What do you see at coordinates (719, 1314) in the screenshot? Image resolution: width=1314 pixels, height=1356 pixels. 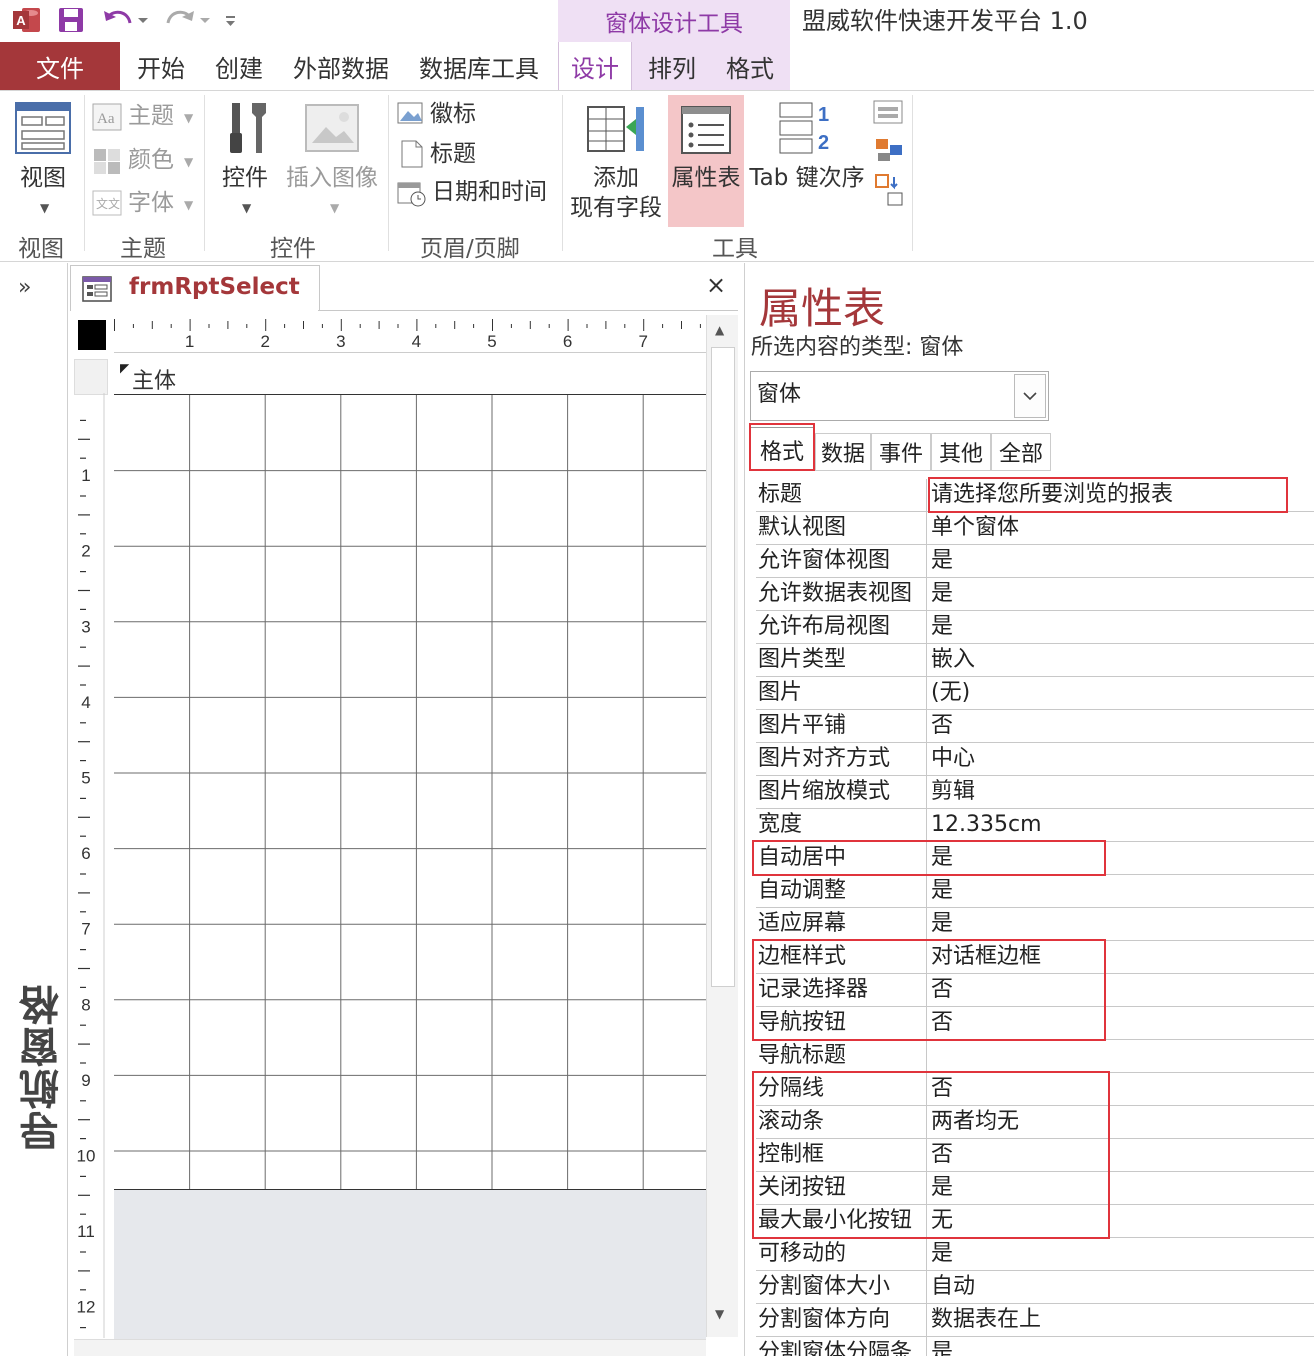 I see `scroll-down-icon: ▼` at bounding box center [719, 1314].